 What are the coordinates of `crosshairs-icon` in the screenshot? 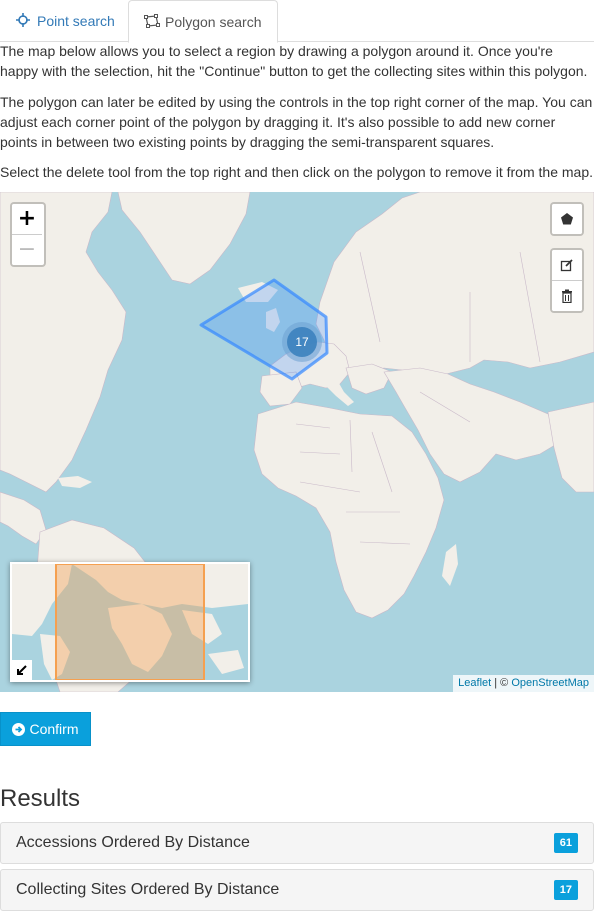 It's located at (24, 21).